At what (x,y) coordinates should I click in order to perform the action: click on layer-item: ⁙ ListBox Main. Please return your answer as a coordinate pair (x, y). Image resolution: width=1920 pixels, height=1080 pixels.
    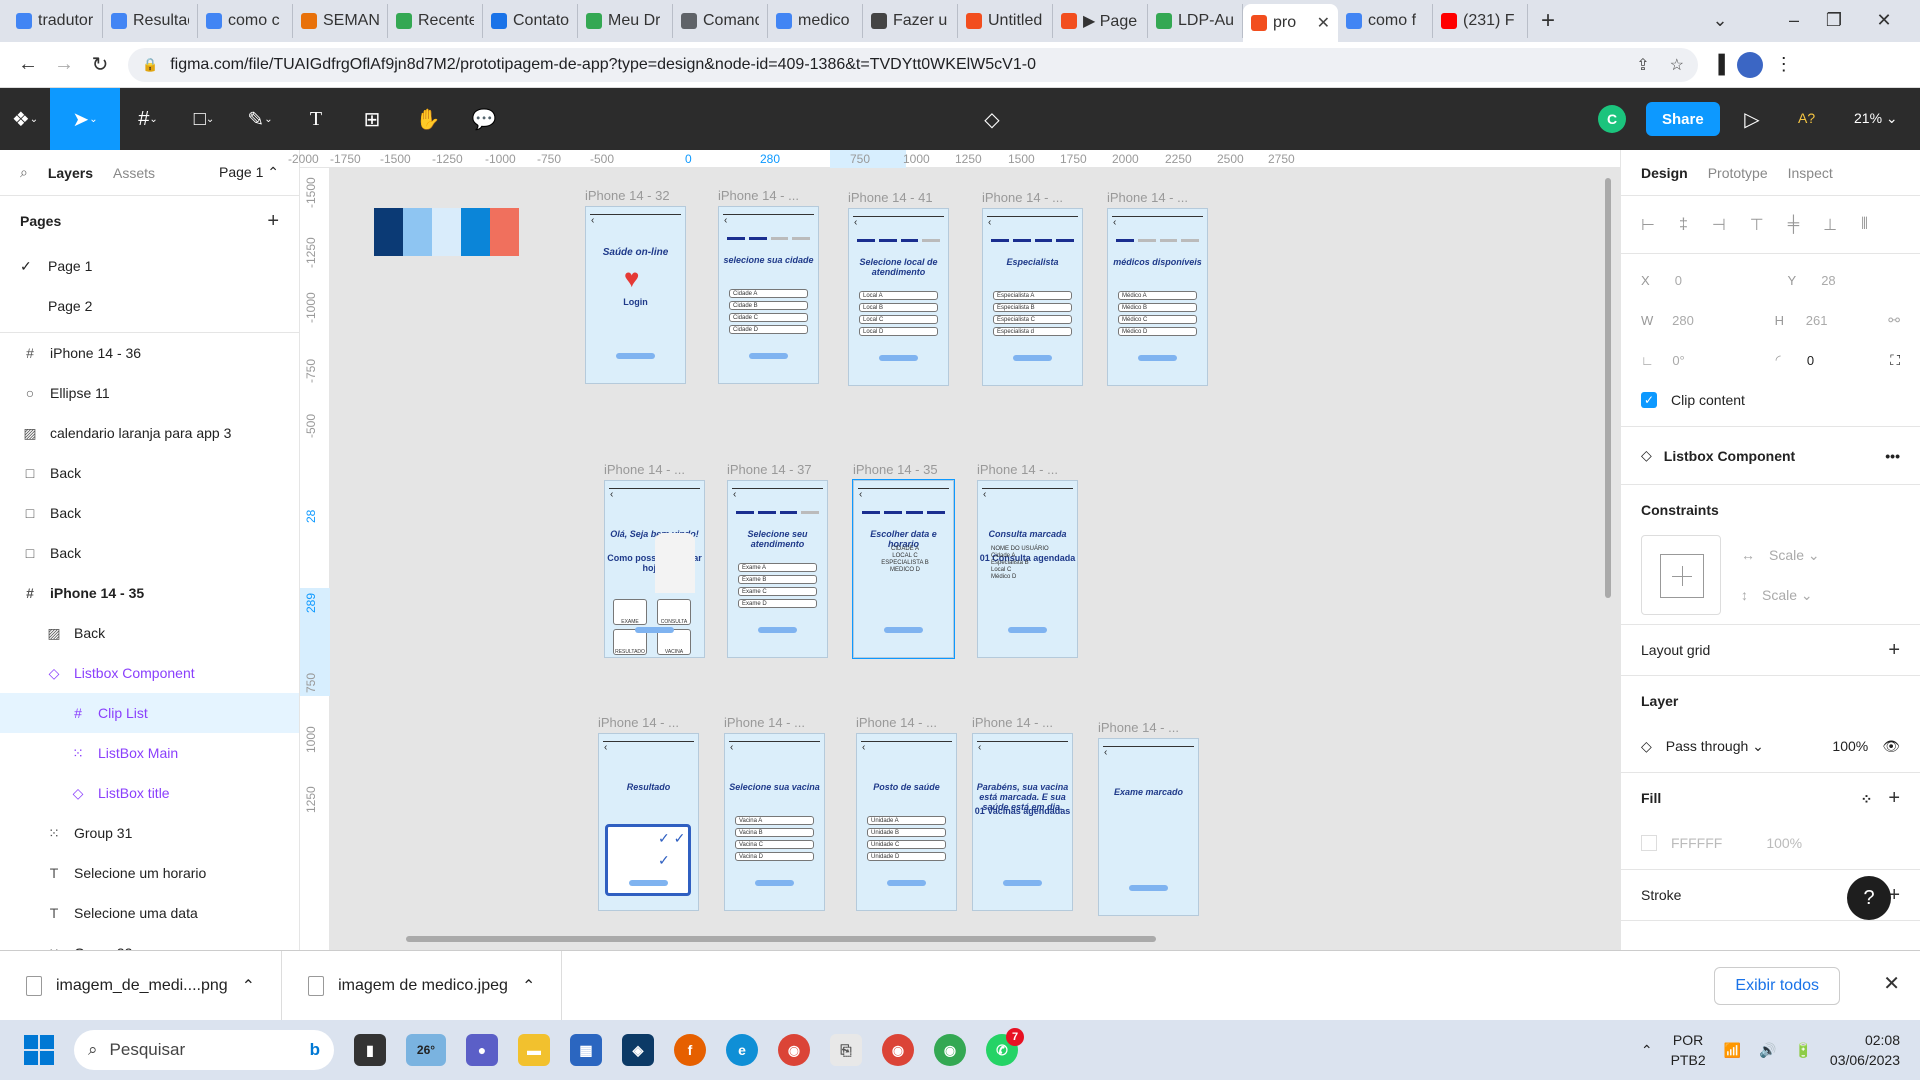
    Looking at the image, I should click on (149, 753).